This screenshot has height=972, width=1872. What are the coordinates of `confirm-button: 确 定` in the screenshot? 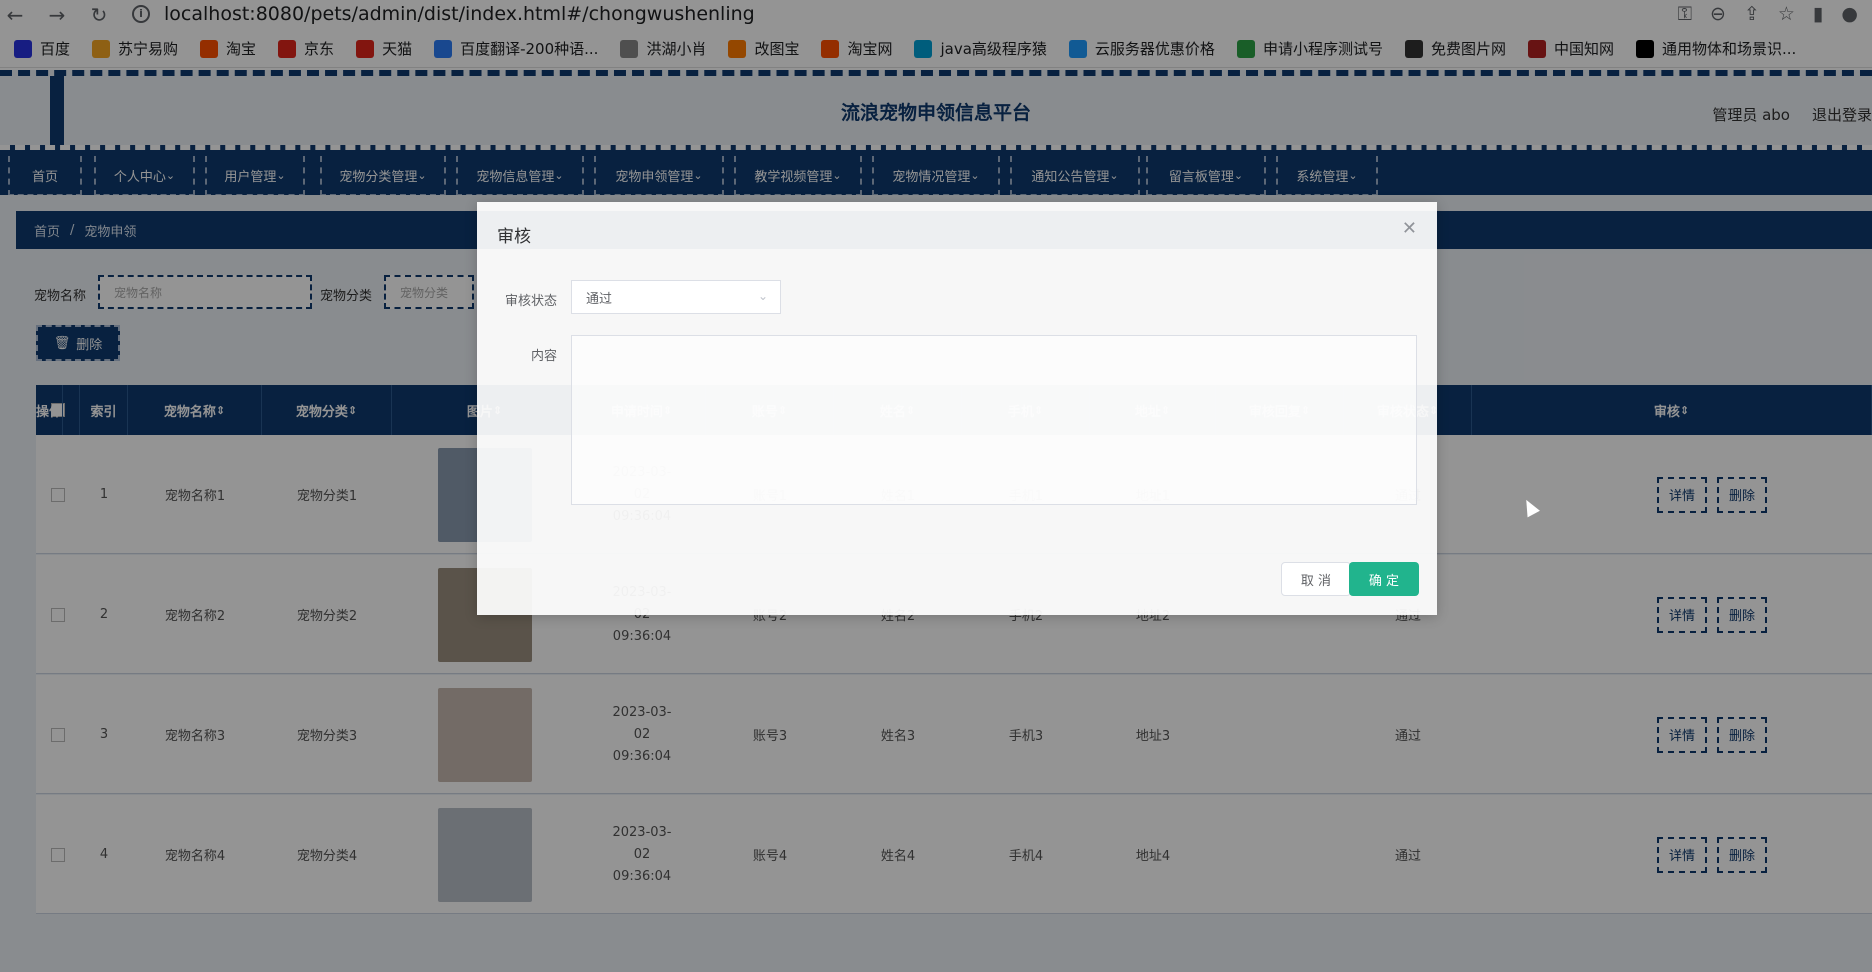 It's located at (1384, 579).